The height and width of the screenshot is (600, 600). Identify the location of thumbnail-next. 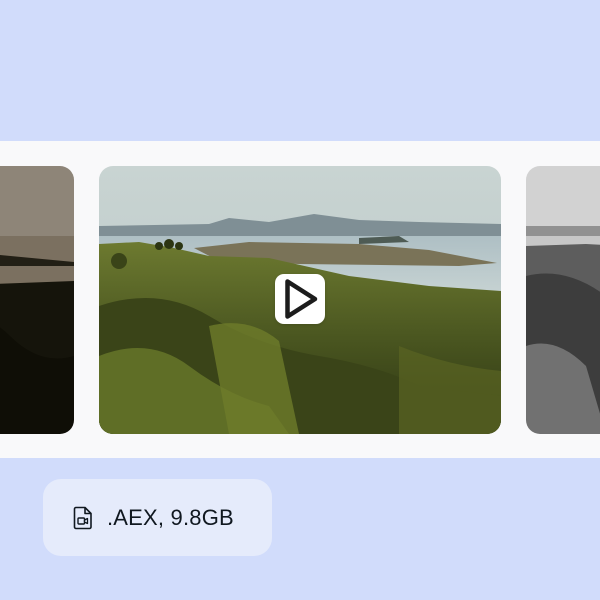
(563, 300).